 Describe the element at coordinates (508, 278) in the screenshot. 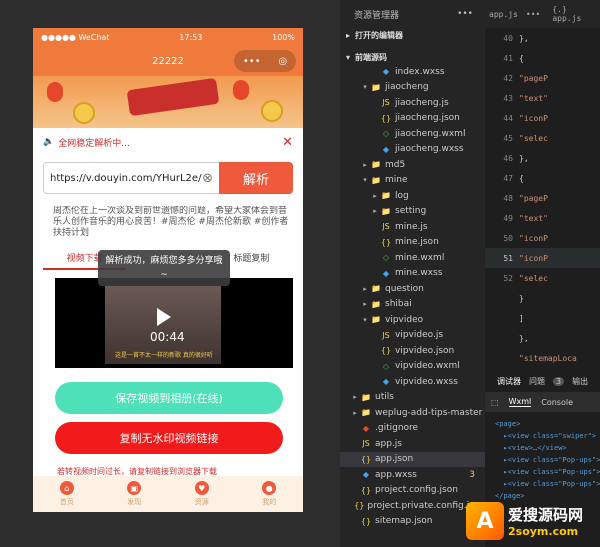

I see `line-number: 52` at that location.